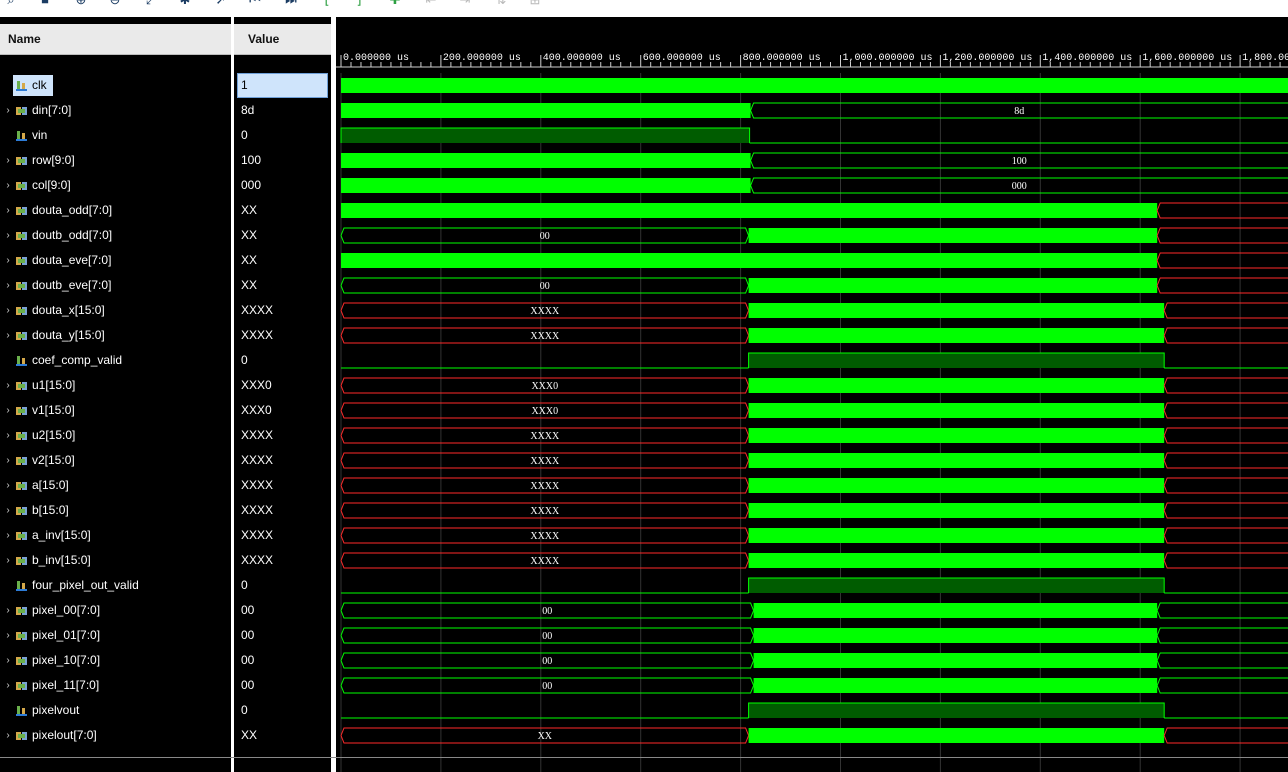 This screenshot has width=1288, height=772. What do you see at coordinates (115, 360) in the screenshot?
I see `signal-row-coef-comp-valid: coef_comp_valid` at bounding box center [115, 360].